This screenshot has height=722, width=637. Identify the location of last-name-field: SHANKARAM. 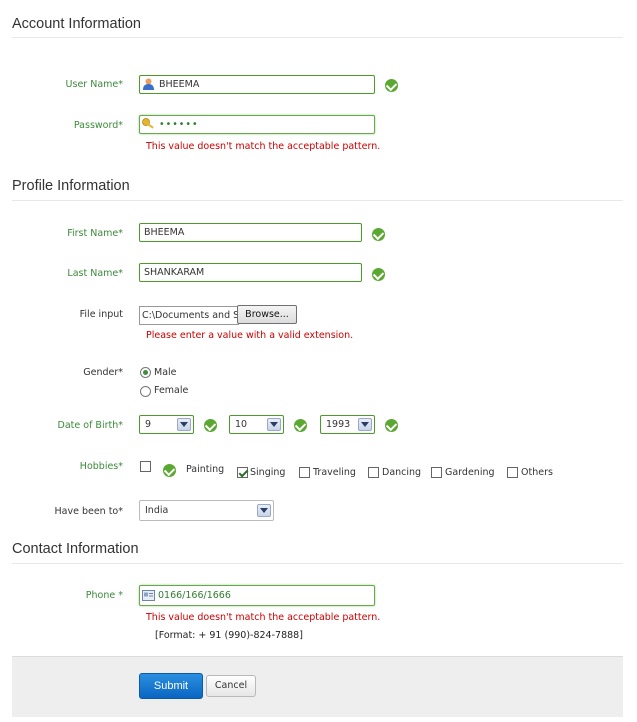
(250, 272).